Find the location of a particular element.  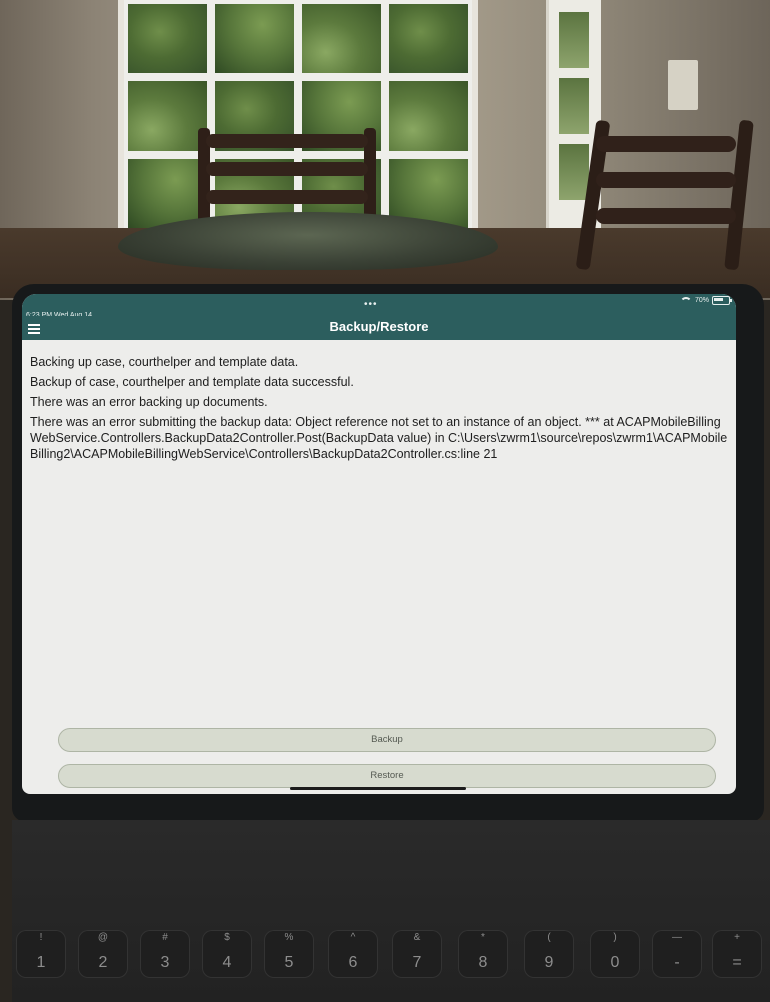

keyboard-key: ^ 6 is located at coordinates (353, 954).